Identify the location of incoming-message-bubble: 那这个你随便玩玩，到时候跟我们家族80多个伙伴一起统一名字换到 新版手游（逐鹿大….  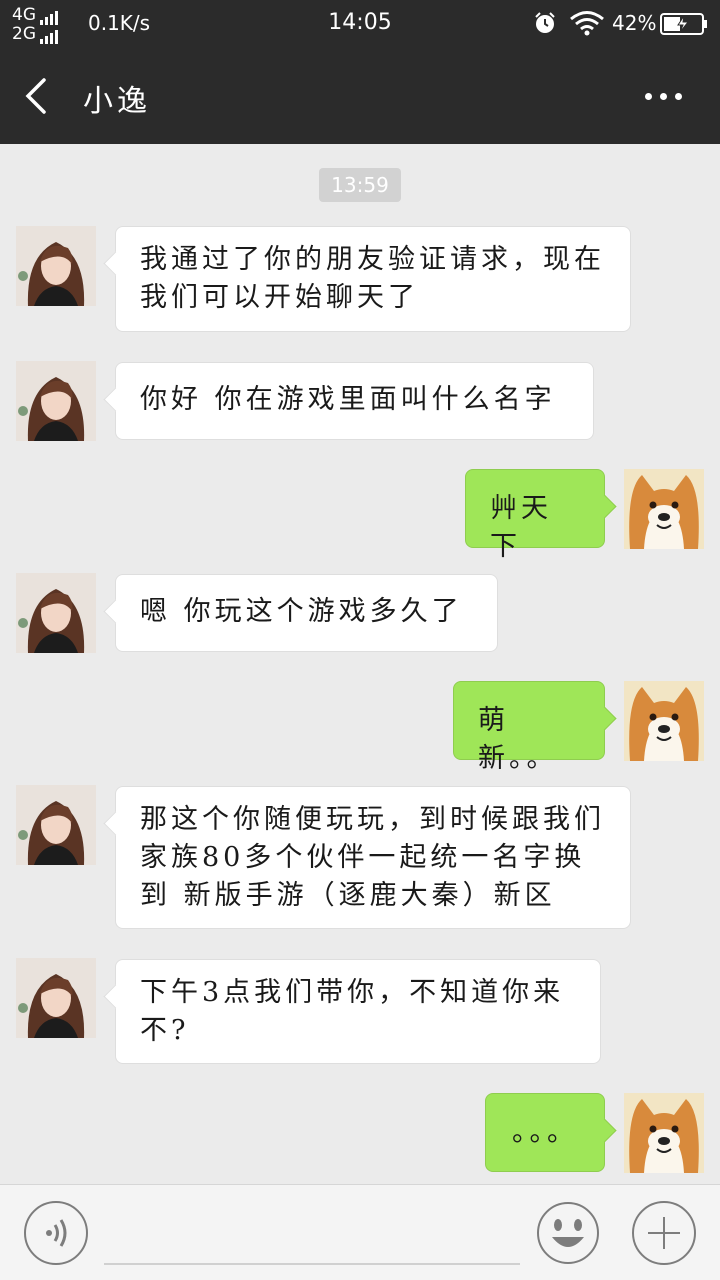
(373, 857).